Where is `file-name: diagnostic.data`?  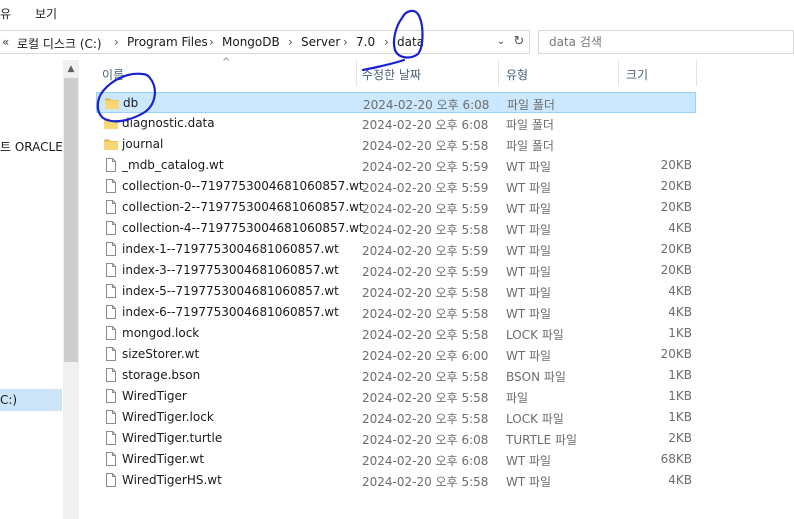 file-name: diagnostic.data is located at coordinates (168, 123).